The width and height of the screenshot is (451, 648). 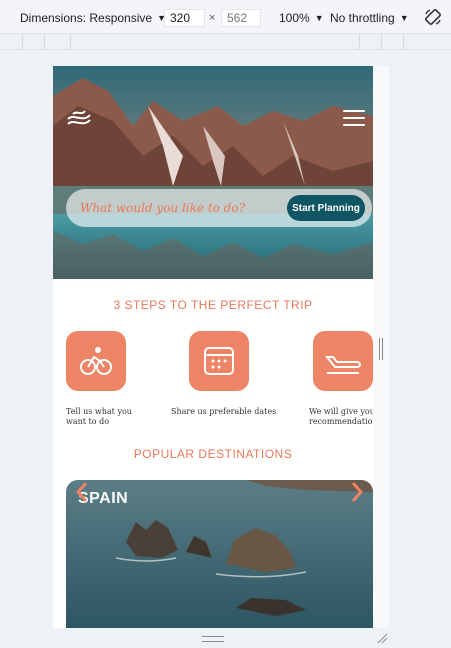 I want to click on dimensions-label: Dimensions: Responsive, so click(x=86, y=18).